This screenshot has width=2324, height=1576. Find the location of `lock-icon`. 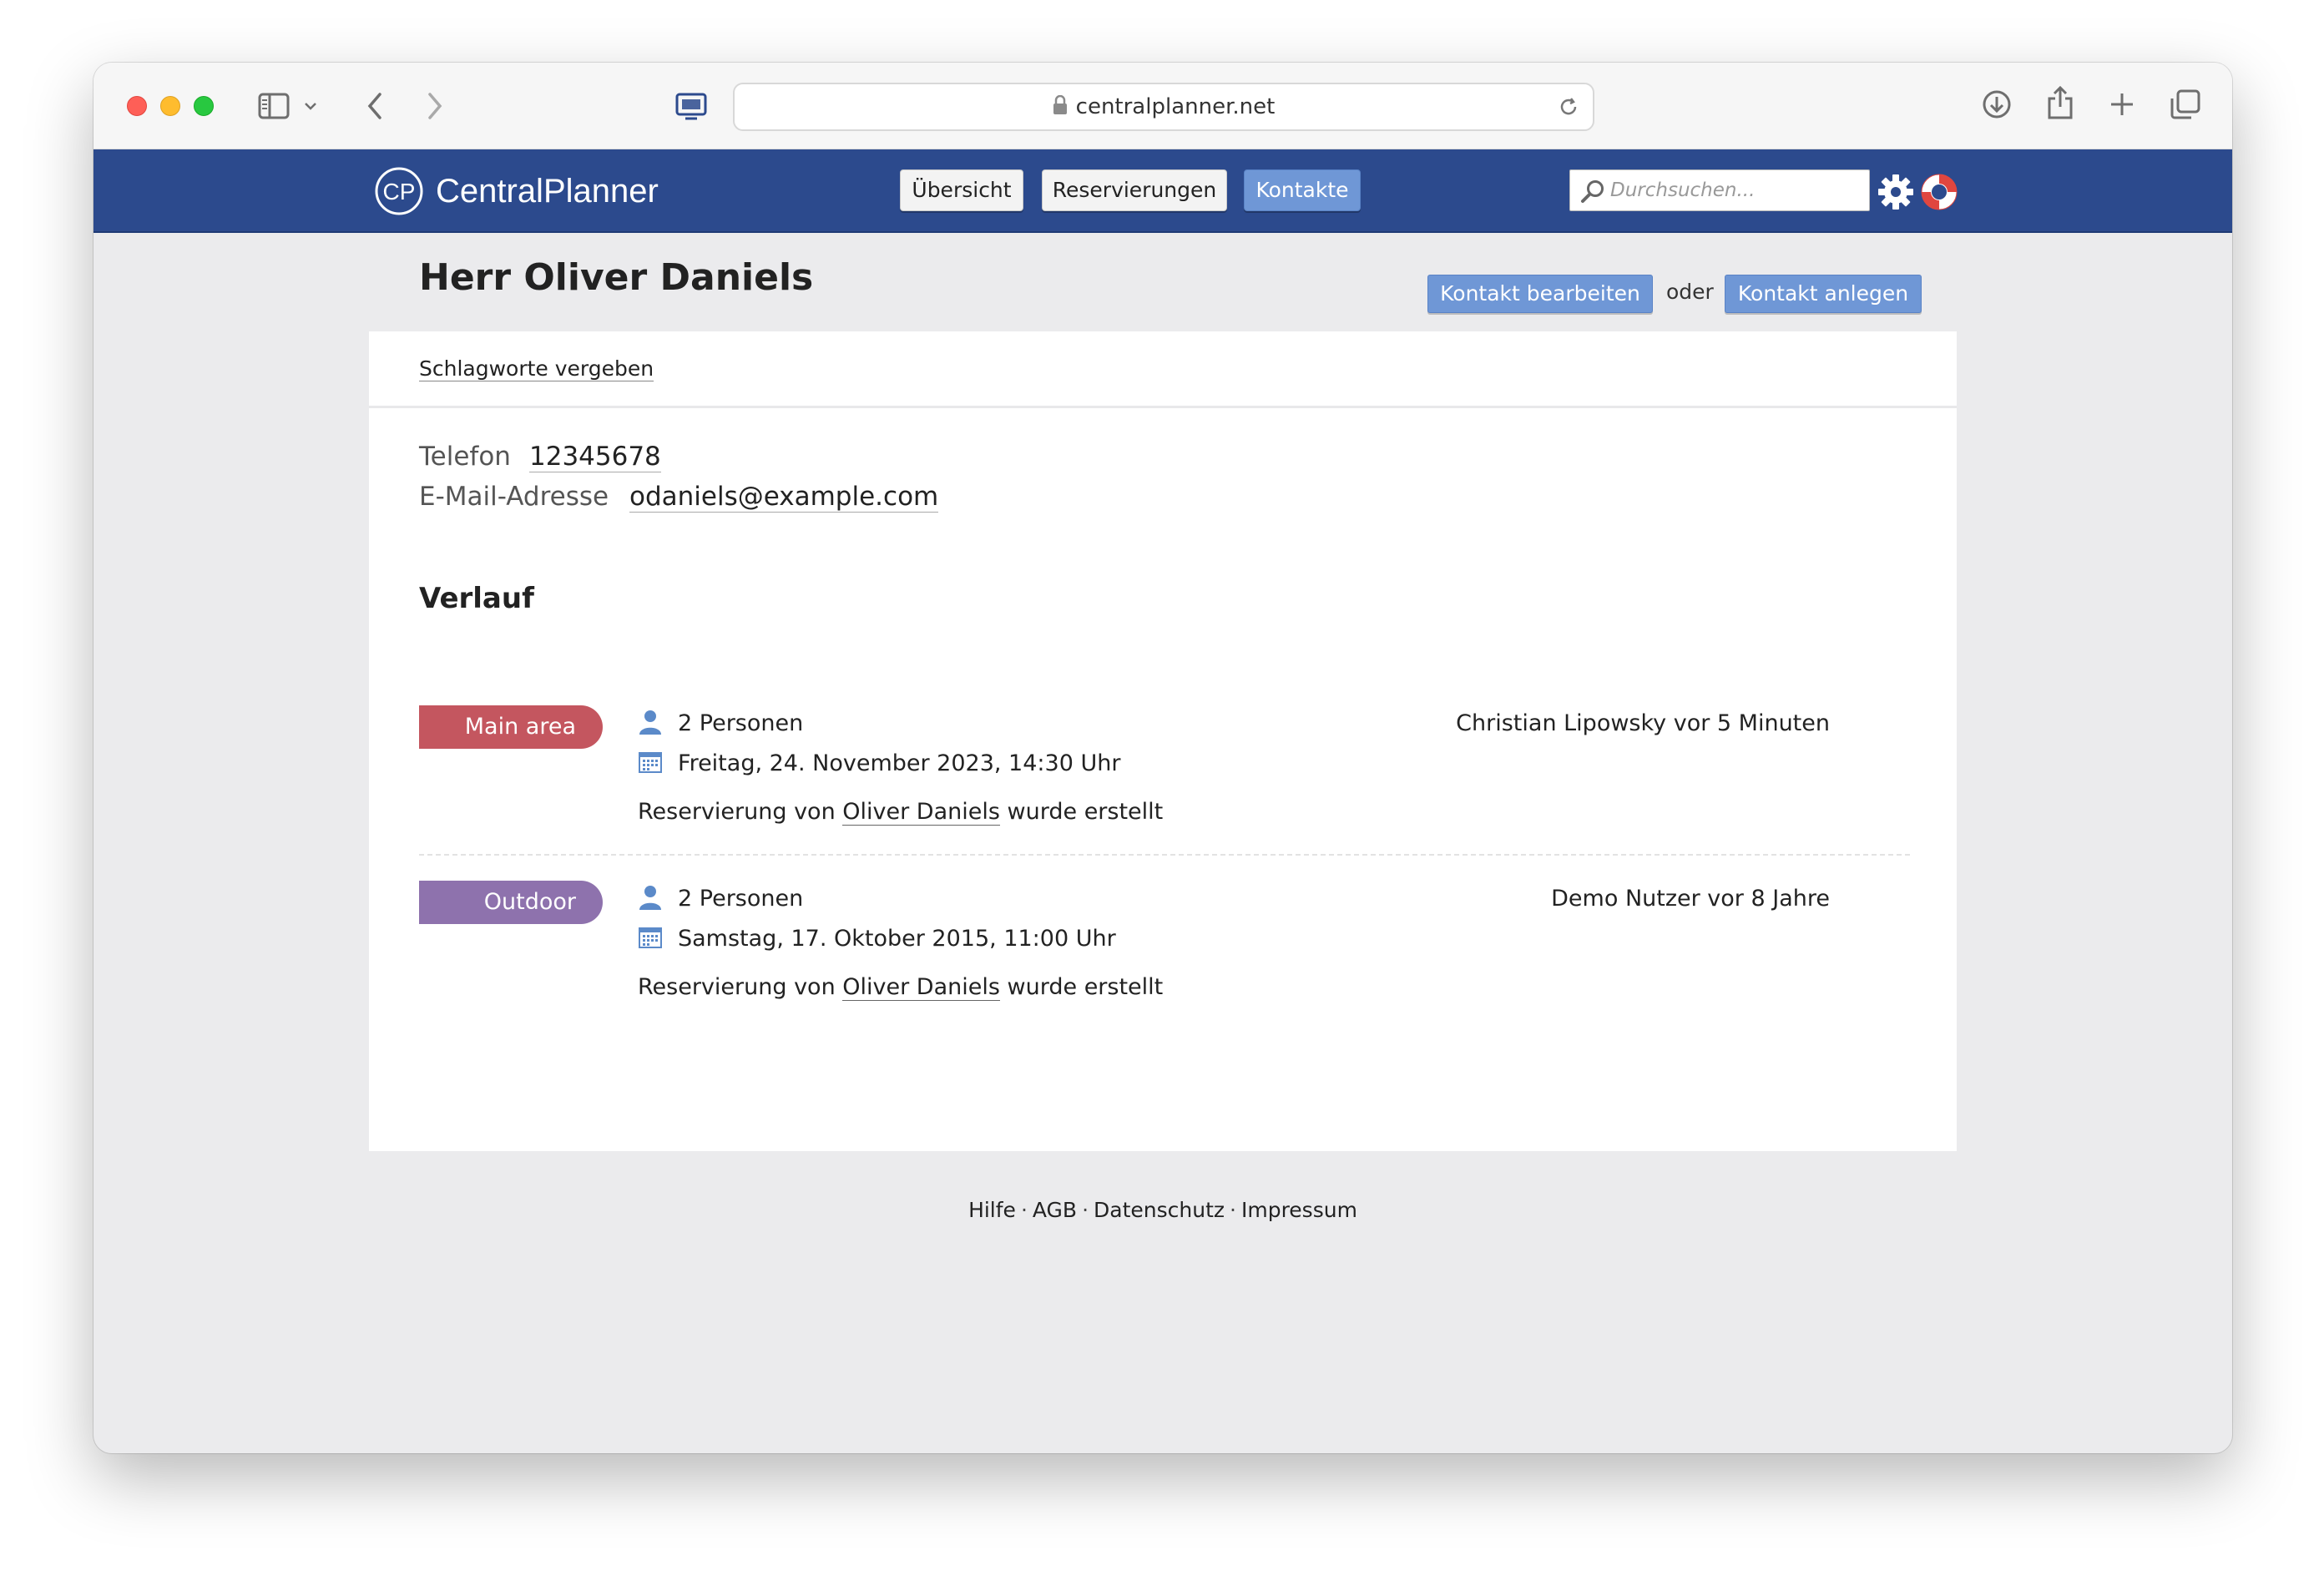

lock-icon is located at coordinates (1060, 109).